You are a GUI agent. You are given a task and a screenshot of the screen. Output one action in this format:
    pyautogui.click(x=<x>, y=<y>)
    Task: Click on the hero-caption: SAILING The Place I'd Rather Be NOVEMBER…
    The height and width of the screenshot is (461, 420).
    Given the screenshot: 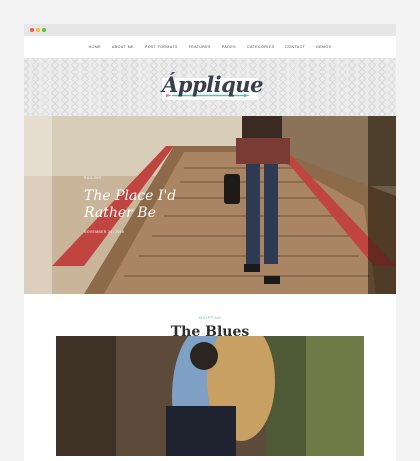 What is the action you would take?
    pyautogui.click(x=139, y=205)
    